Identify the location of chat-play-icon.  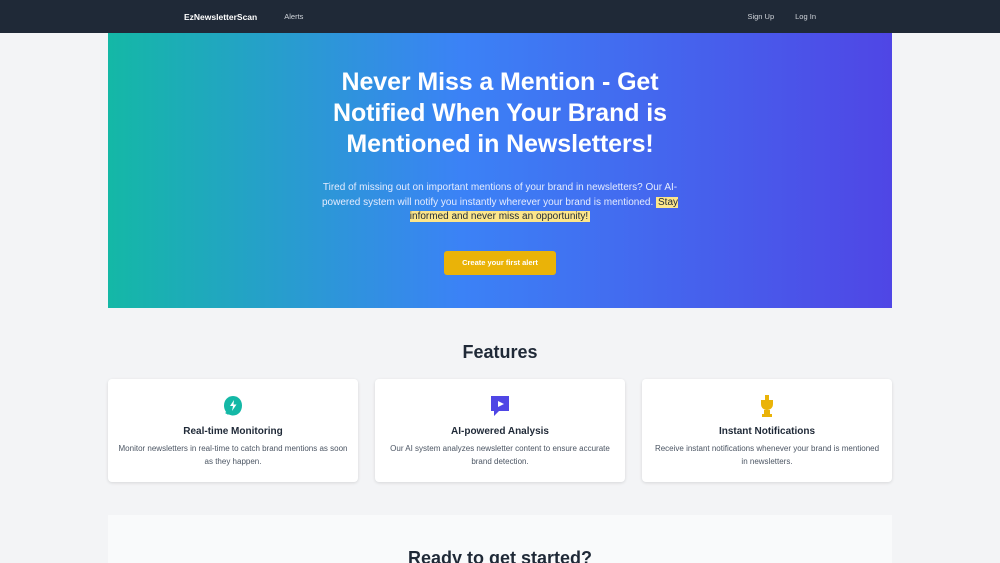
(500, 406).